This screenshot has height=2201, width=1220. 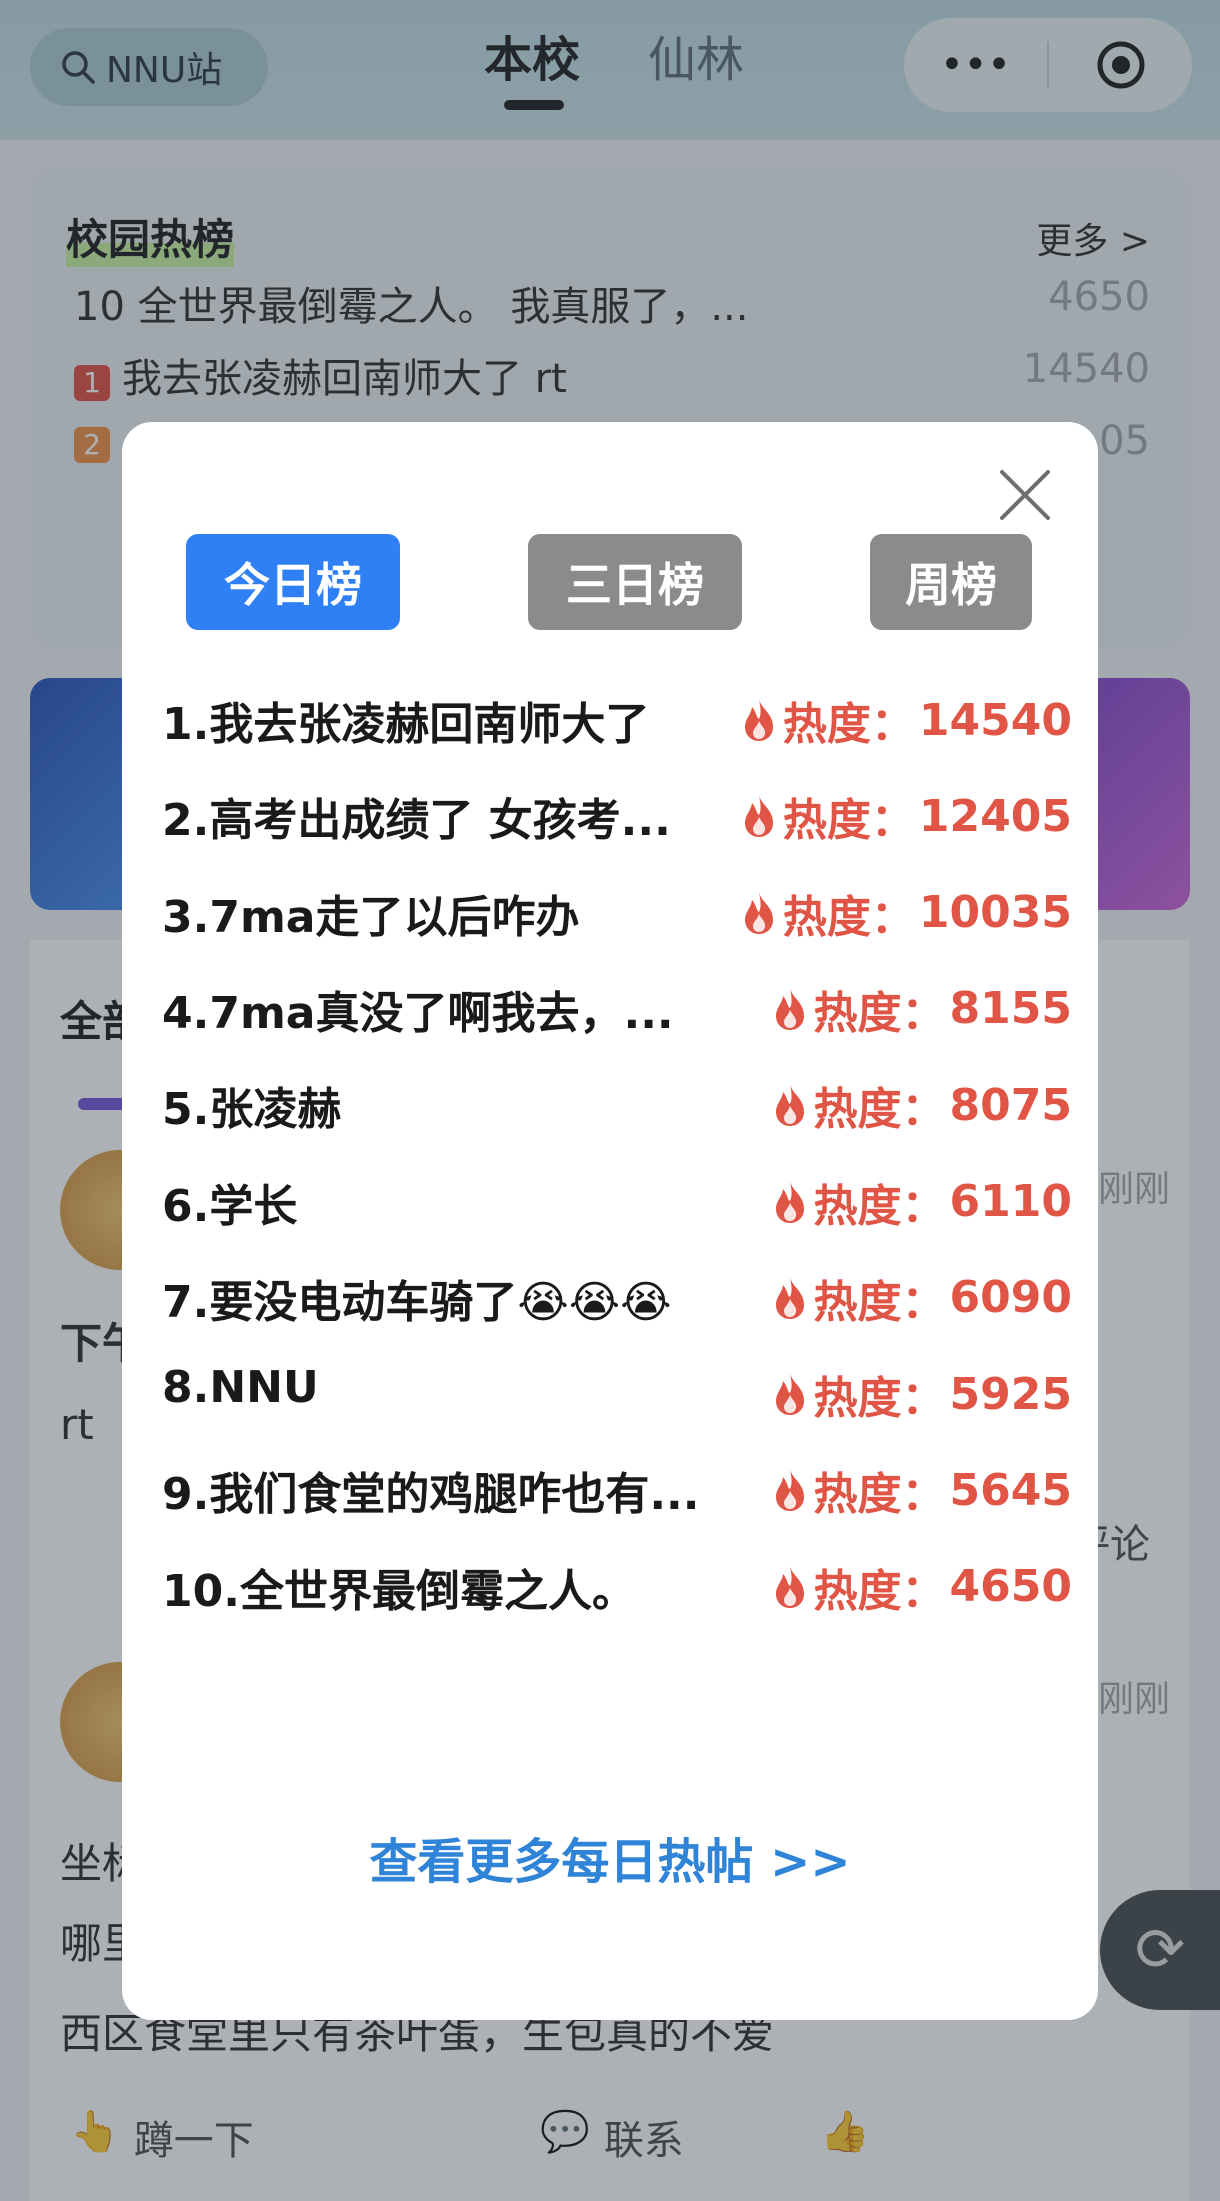 I want to click on ranking-item-heat: 热度： 8155, so click(x=921, y=1009).